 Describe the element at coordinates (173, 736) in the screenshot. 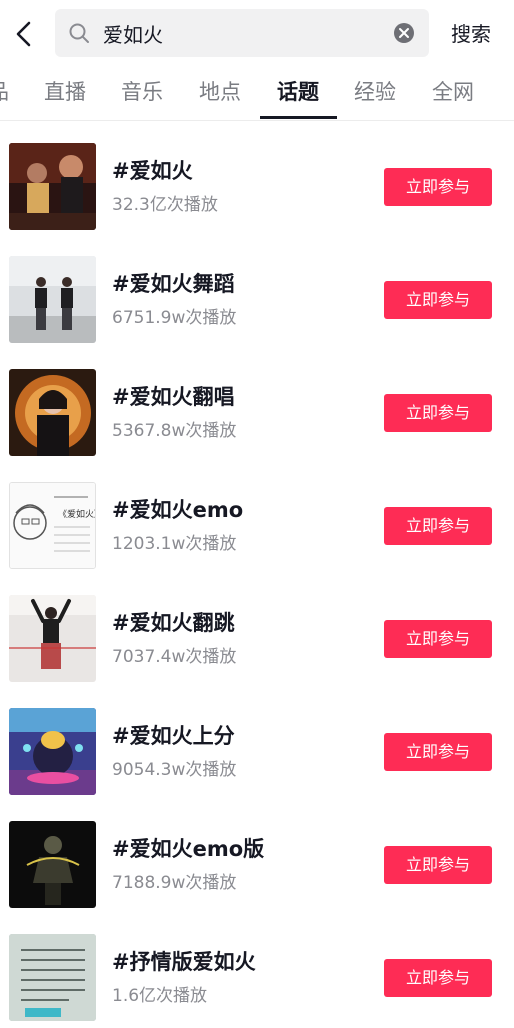

I see `topic-title: #爱如火上分` at that location.